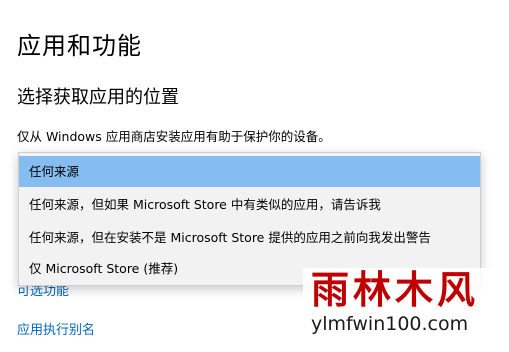 This screenshot has width=509, height=352. I want to click on watermark-logo: 雨林木风 ylmfwin100.com, so click(403, 308).